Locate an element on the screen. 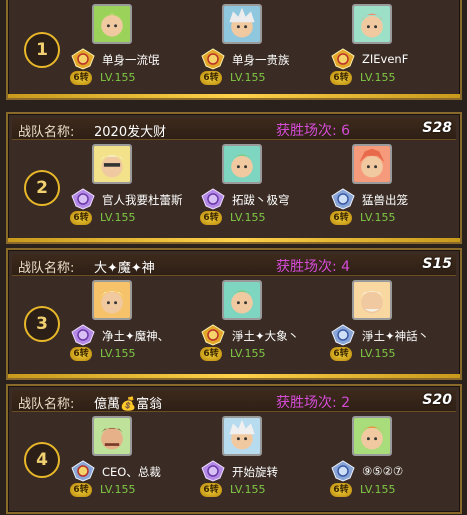 Image resolution: width=467 pixels, height=515 pixels. member-2: 开始旋转 6转 LV.155 is located at coordinates (265, 456).